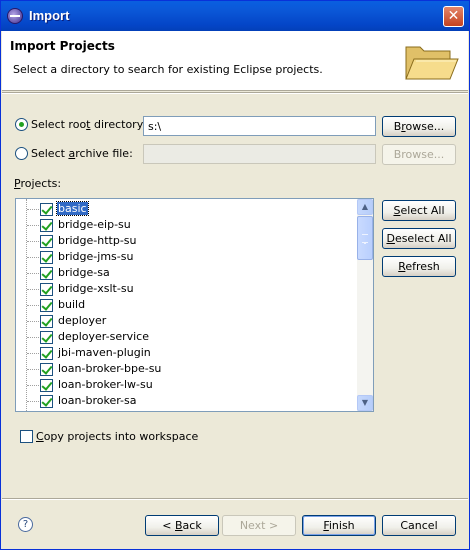 Image resolution: width=470 pixels, height=550 pixels. I want to click on finish-button: Finish, so click(339, 525).